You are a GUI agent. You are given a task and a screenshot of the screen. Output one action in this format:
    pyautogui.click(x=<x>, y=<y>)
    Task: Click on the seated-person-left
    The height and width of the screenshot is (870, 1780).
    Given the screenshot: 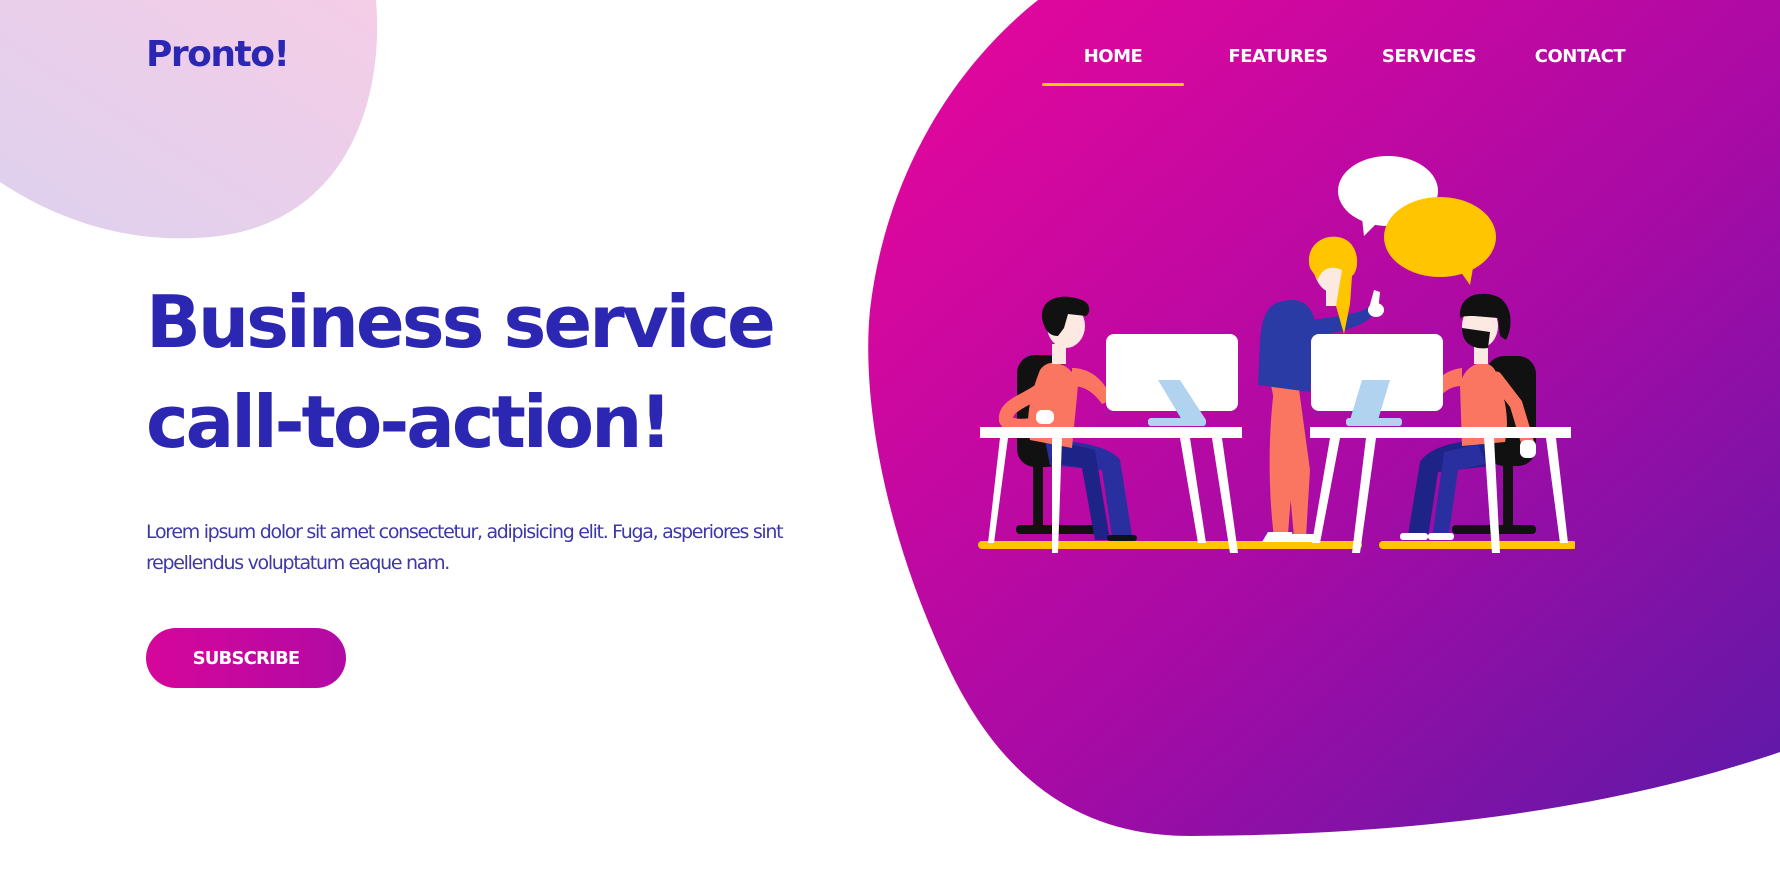 What is the action you would take?
    pyautogui.click(x=1068, y=418)
    